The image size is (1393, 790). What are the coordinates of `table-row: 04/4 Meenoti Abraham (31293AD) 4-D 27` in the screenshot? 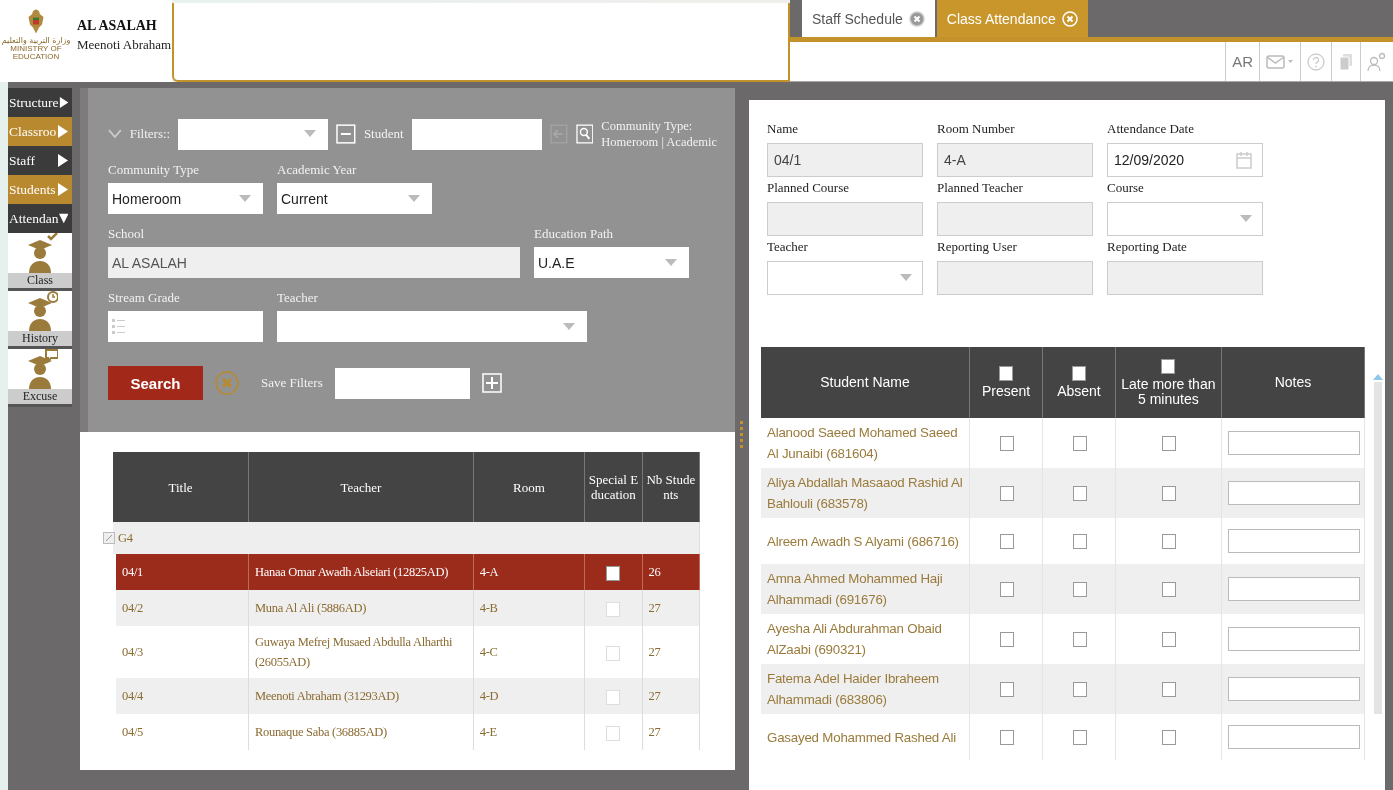 It's located at (406, 696).